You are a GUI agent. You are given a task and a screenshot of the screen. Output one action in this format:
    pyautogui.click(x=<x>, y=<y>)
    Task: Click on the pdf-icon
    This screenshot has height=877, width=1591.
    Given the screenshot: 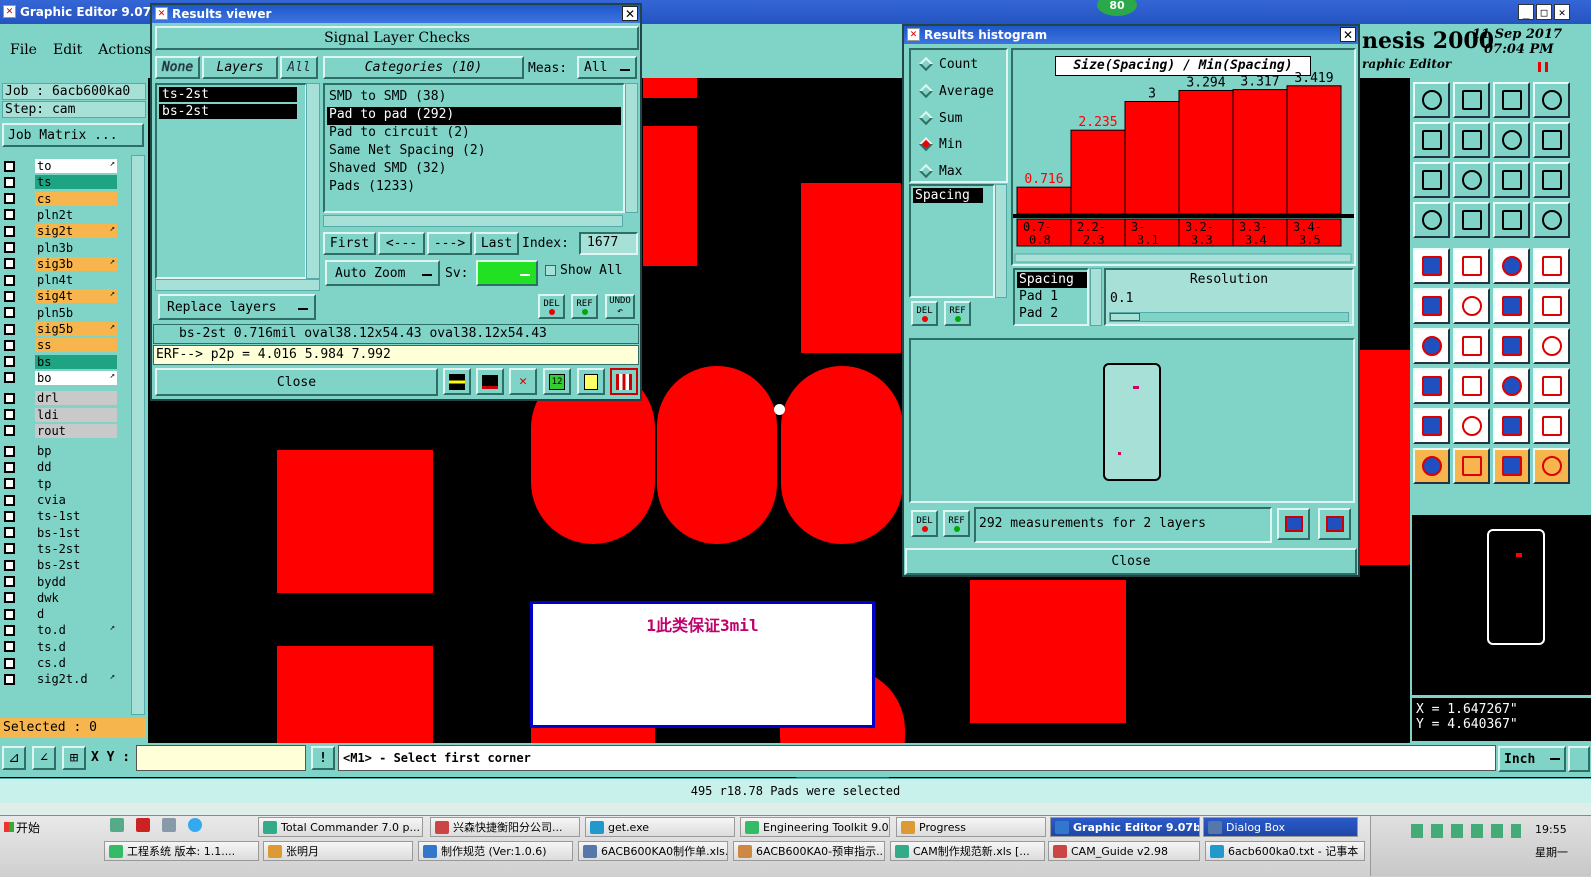 What is the action you would take?
    pyautogui.click(x=143, y=825)
    